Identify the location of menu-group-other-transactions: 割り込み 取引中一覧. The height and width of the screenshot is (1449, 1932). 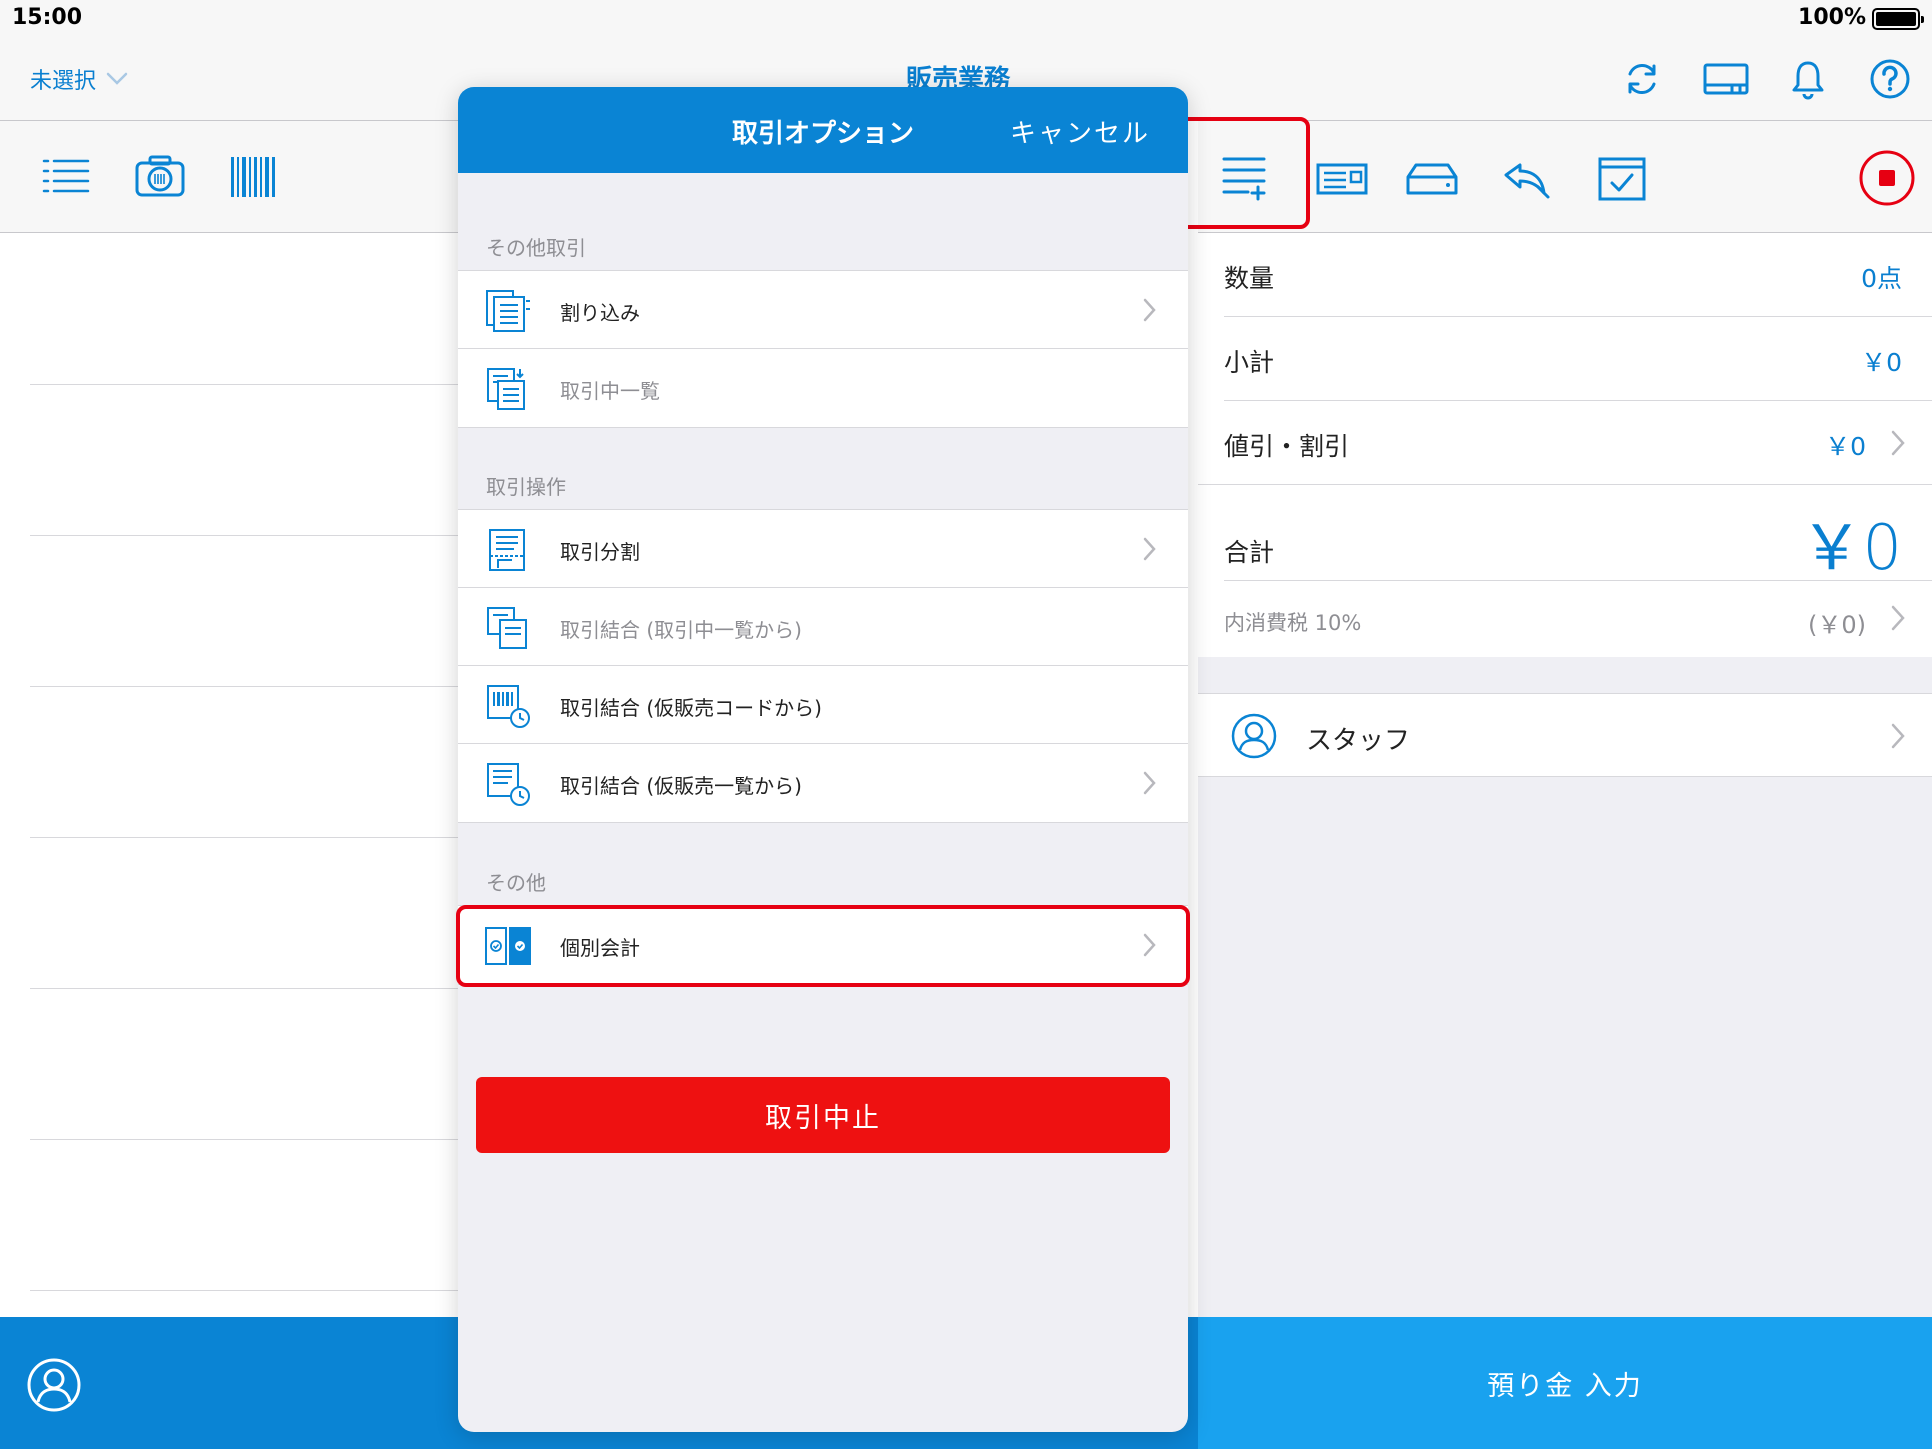
(823, 349).